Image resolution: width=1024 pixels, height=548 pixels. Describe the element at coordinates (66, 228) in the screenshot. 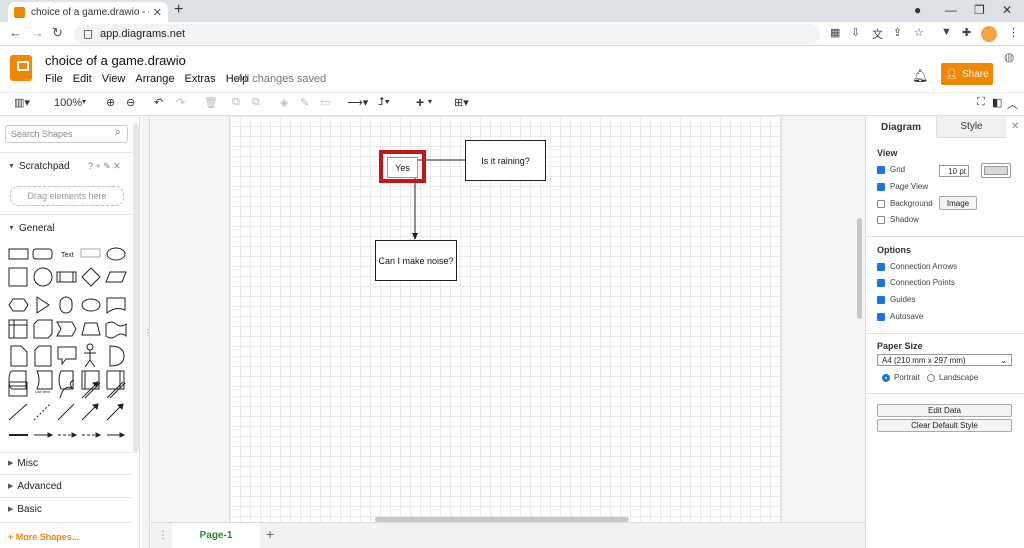

I see `general-section-header: ▼ General` at that location.